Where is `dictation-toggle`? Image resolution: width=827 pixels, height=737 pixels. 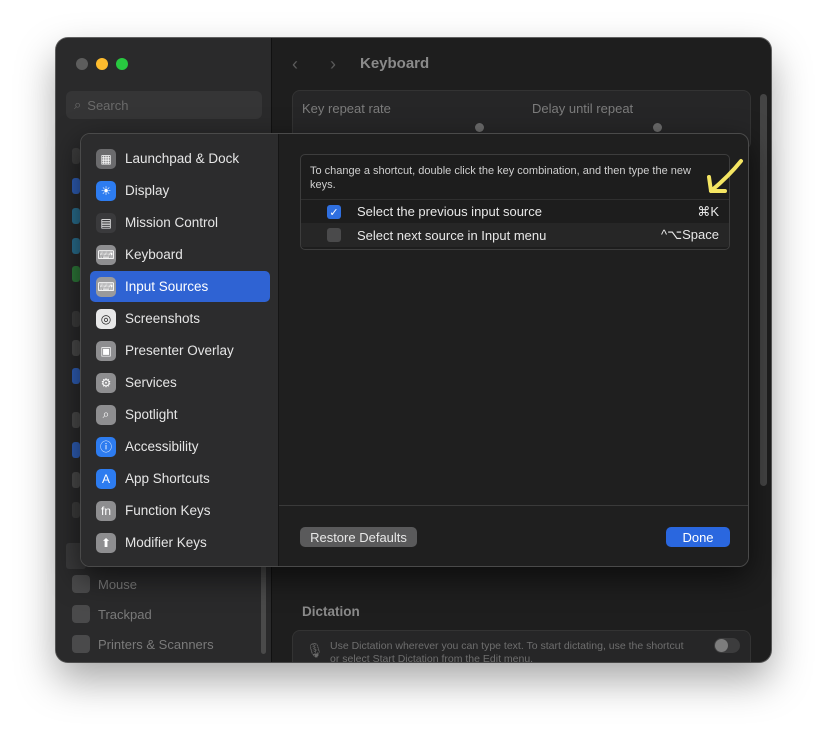
dictation-toggle is located at coordinates (727, 645).